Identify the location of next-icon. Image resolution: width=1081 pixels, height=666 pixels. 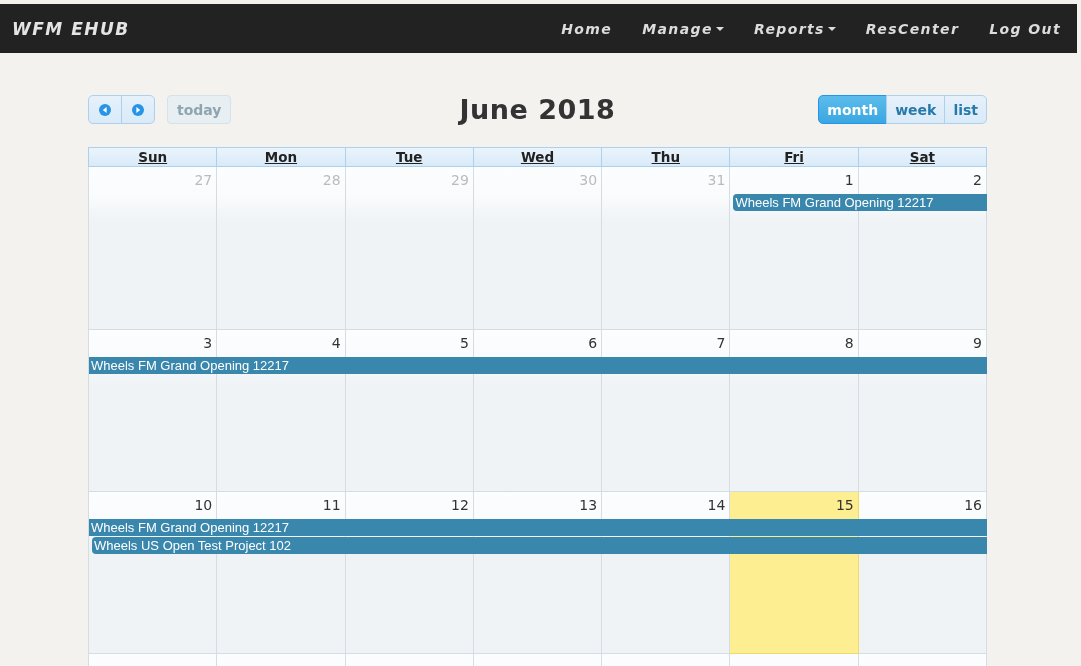
(138, 109).